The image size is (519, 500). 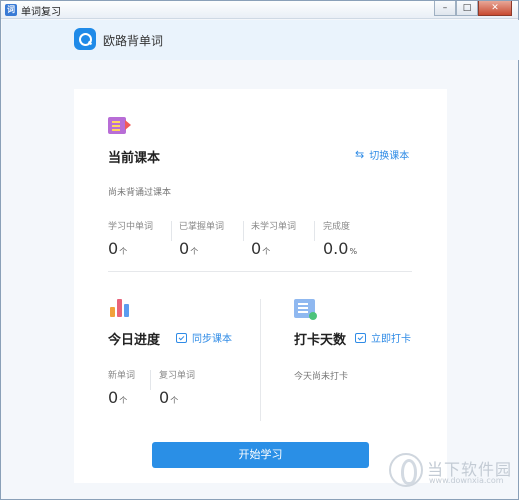 What do you see at coordinates (389, 156) in the screenshot?
I see `switch-book-label: 切换课本` at bounding box center [389, 156].